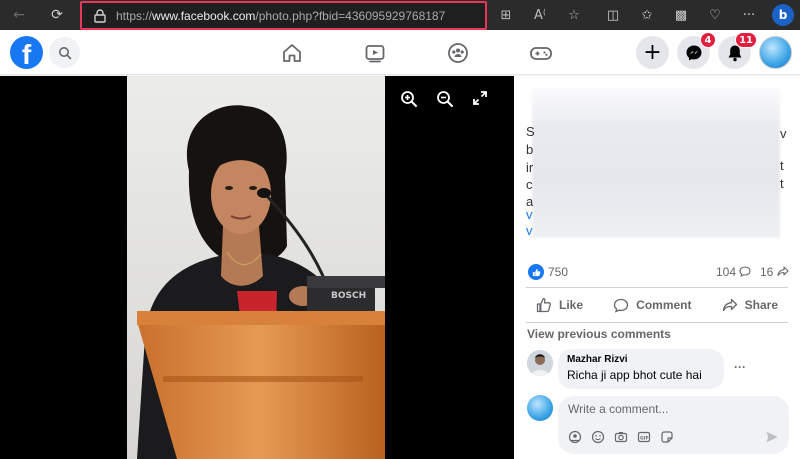 The height and width of the screenshot is (459, 800). I want to click on browser-right-tools: ◫ ✩ ▩ ♡ ··· b, so click(698, 15).